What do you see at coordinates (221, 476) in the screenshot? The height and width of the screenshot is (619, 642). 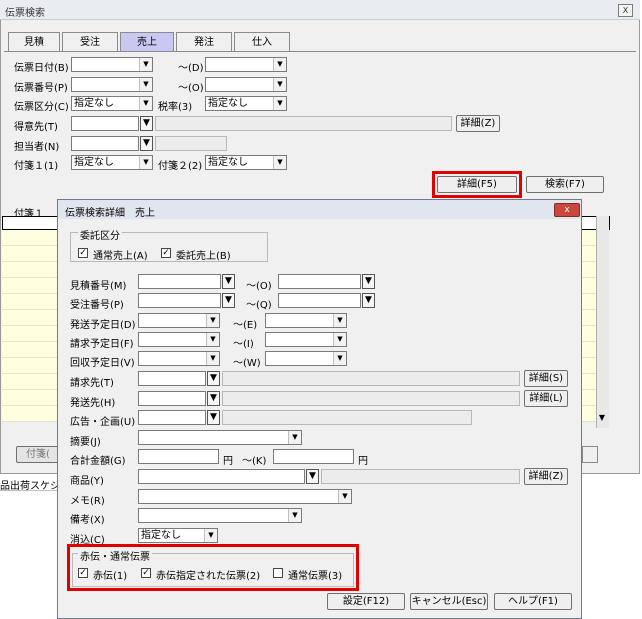 I see `shohin-code-input` at bounding box center [221, 476].